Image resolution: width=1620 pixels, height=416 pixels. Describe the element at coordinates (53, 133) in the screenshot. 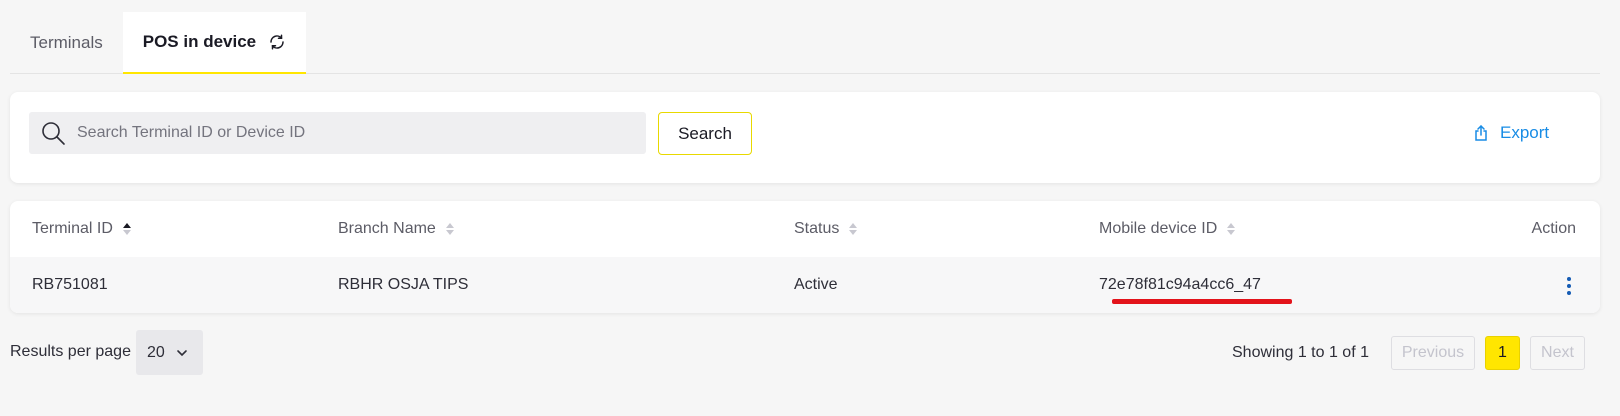

I see `search-icon` at that location.